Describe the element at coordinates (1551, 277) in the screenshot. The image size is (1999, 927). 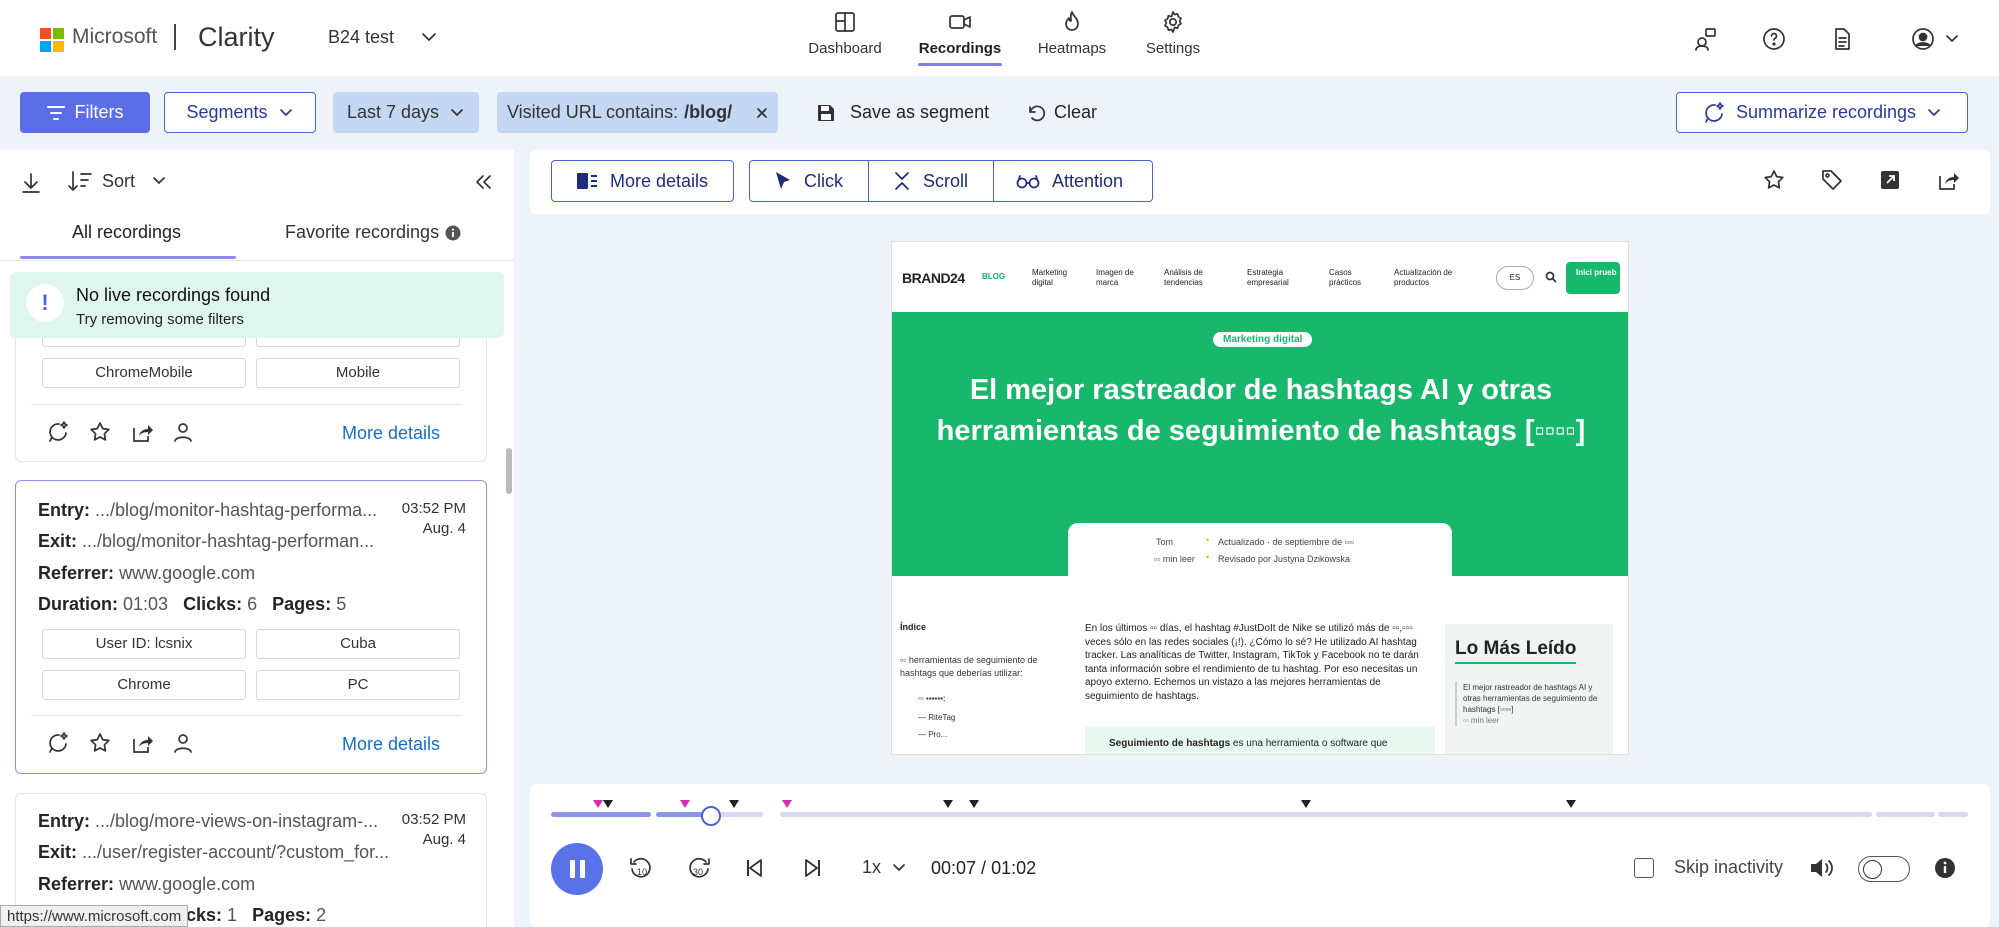
I see `search-icon` at that location.